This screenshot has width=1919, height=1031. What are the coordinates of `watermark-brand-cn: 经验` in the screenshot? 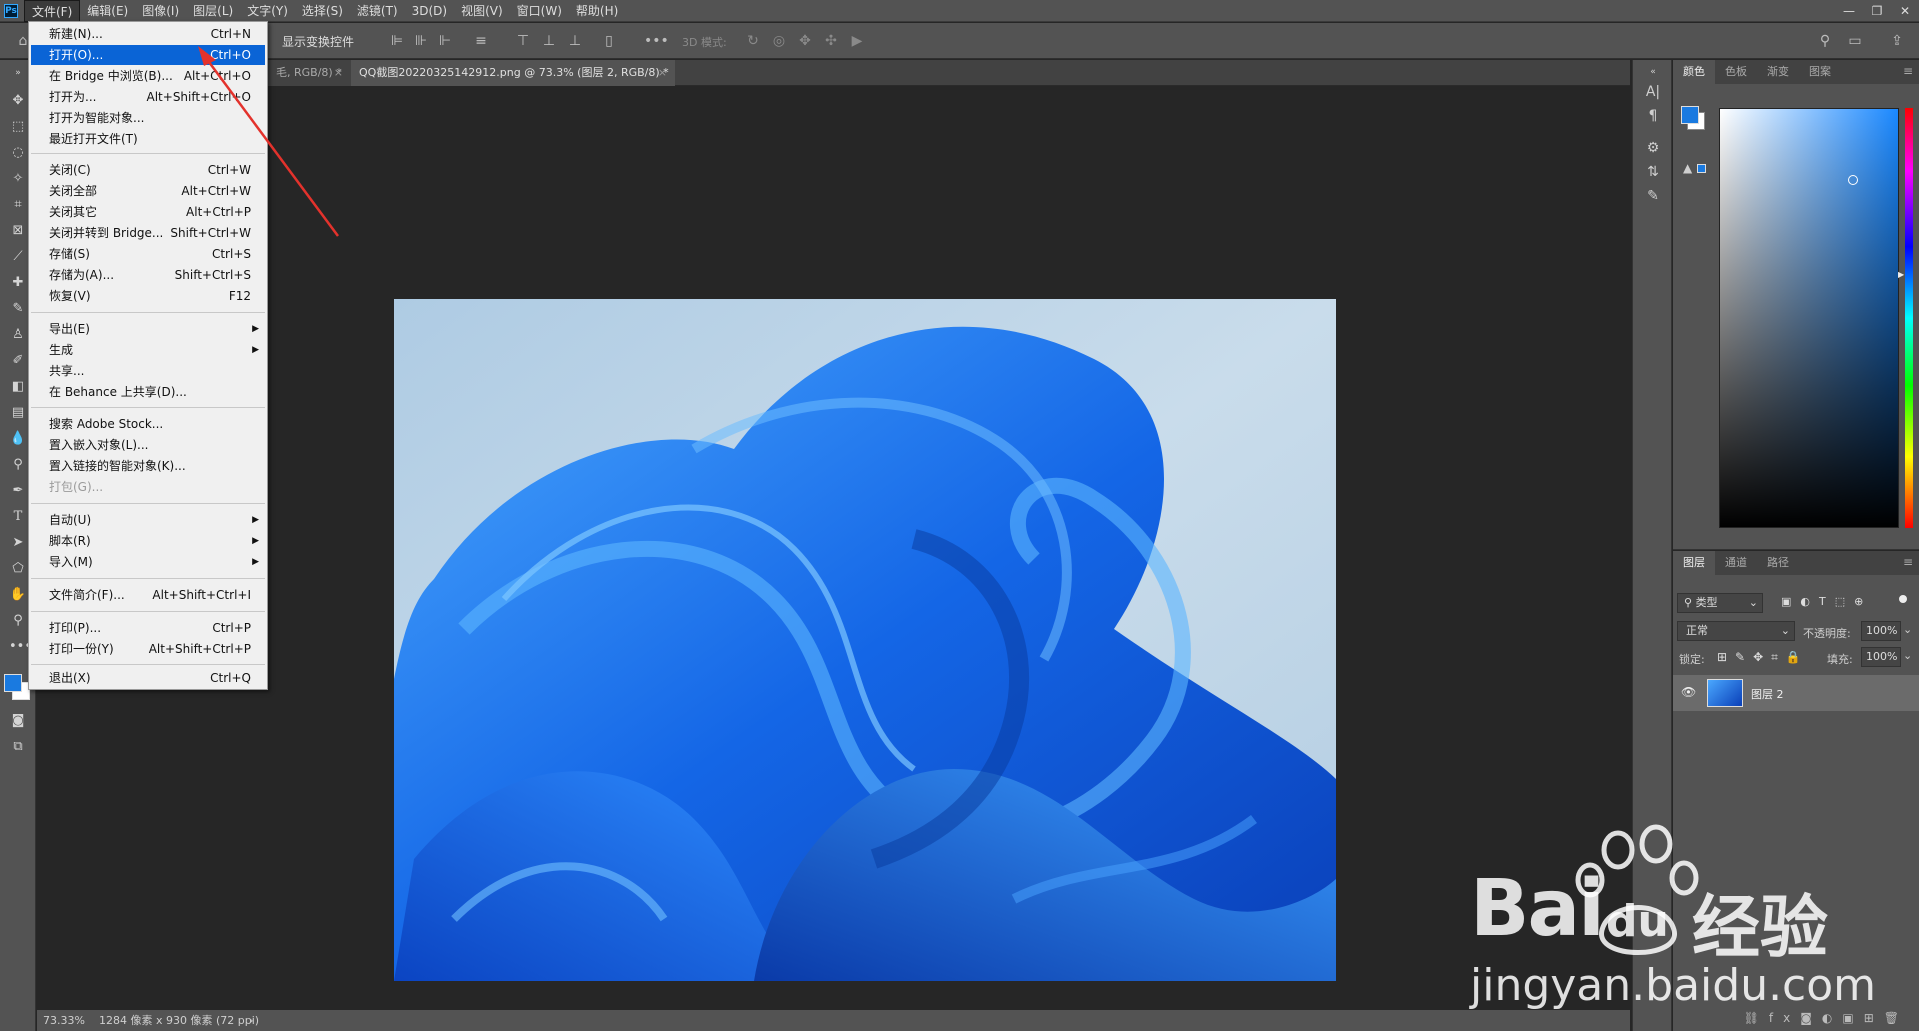 It's located at (1760, 928).